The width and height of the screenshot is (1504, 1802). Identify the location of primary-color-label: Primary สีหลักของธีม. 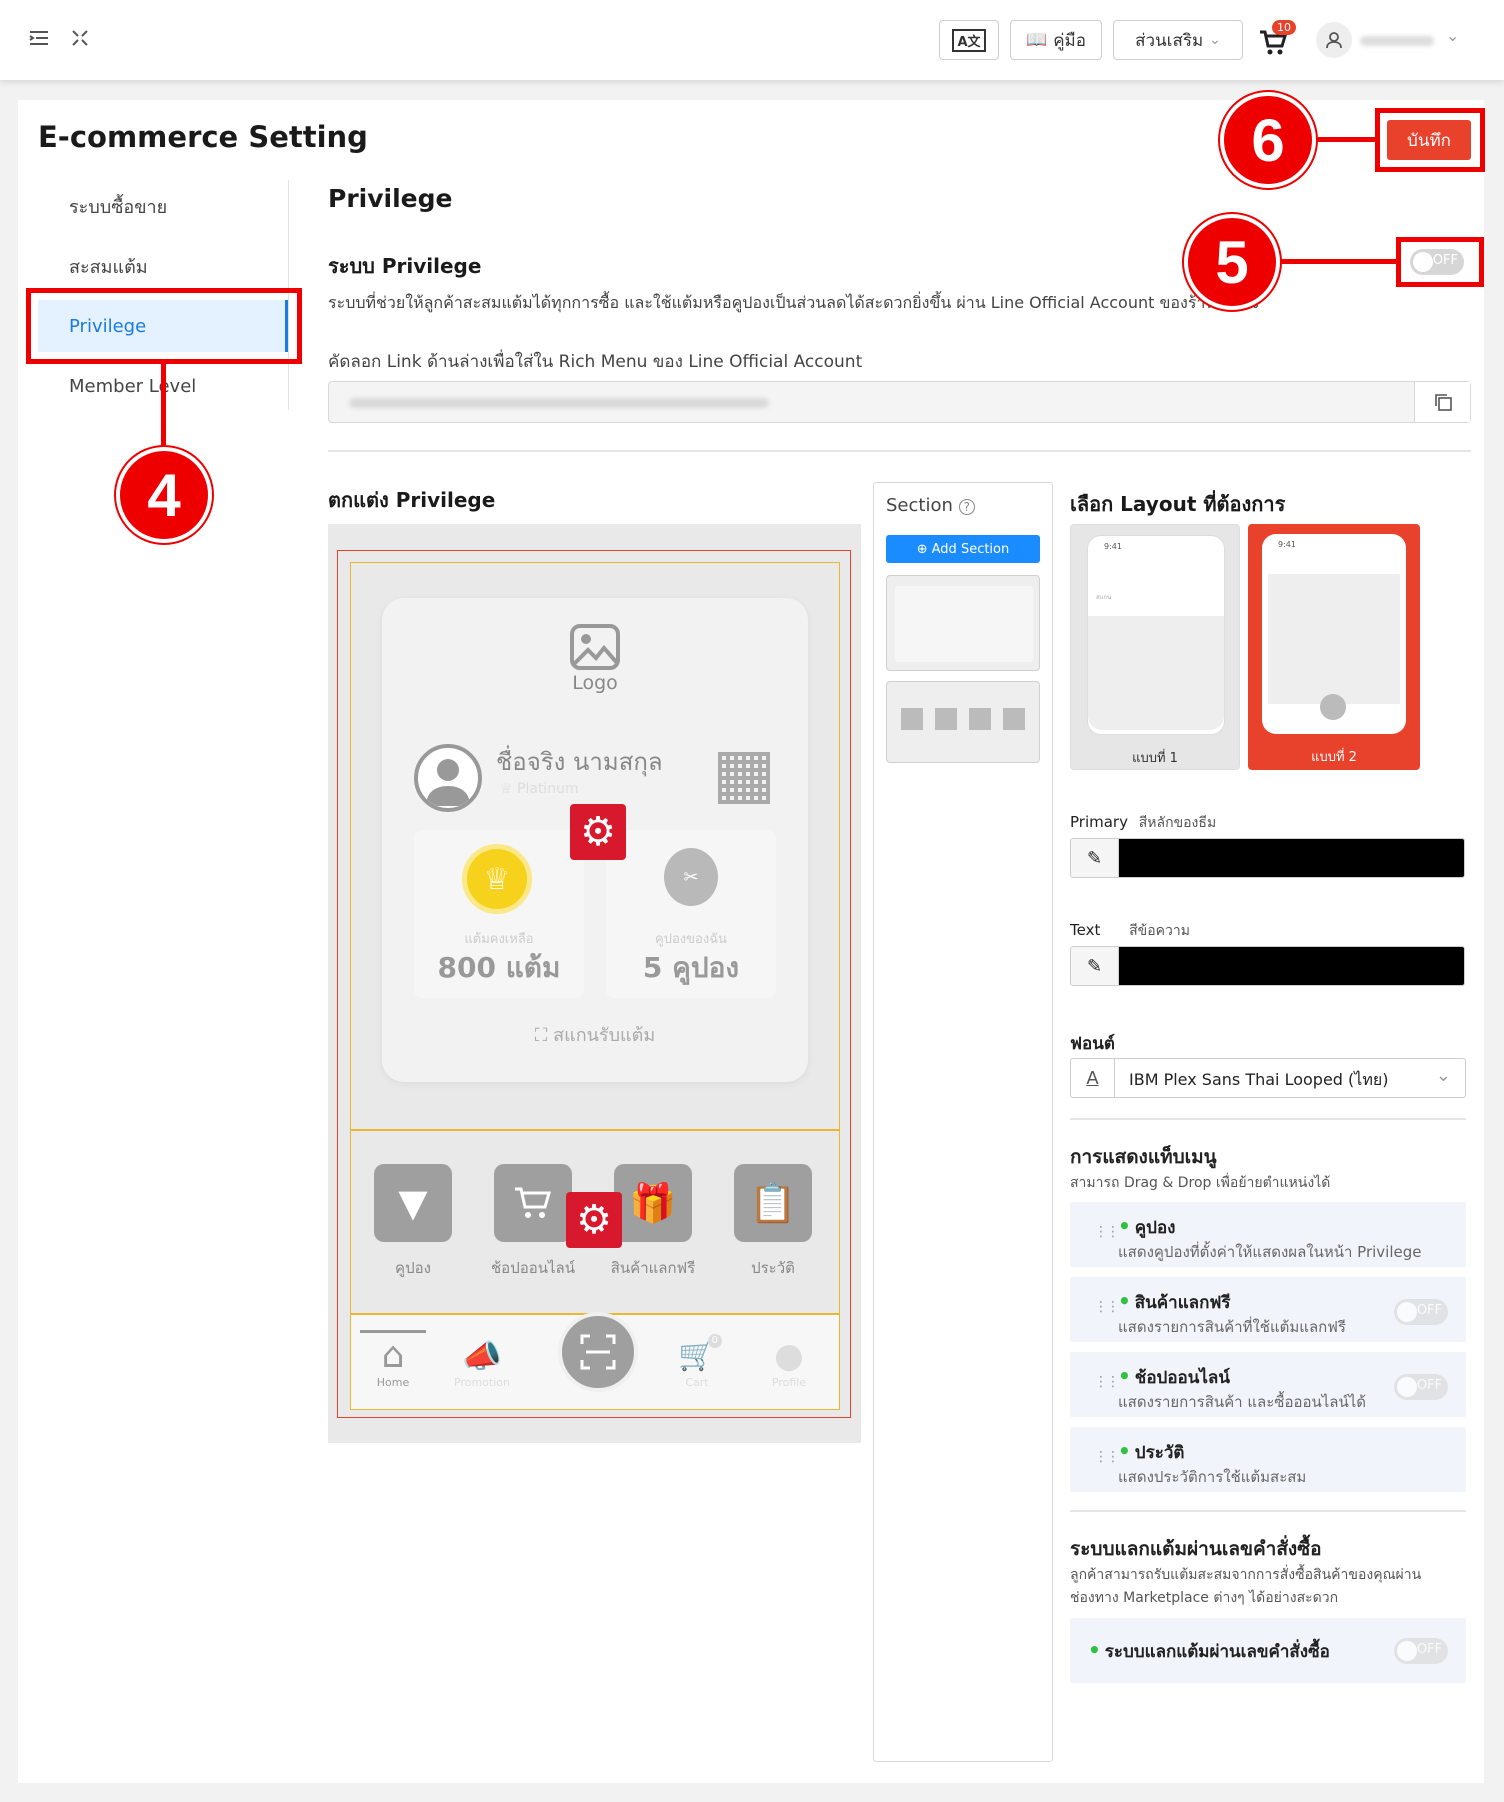
(1143, 823).